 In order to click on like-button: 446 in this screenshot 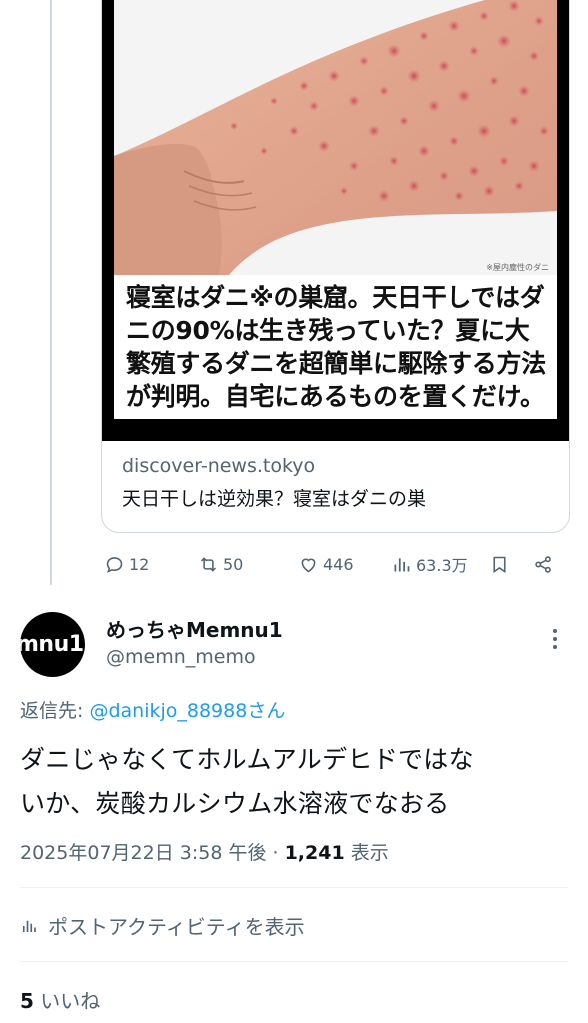, I will do `click(326, 564)`.